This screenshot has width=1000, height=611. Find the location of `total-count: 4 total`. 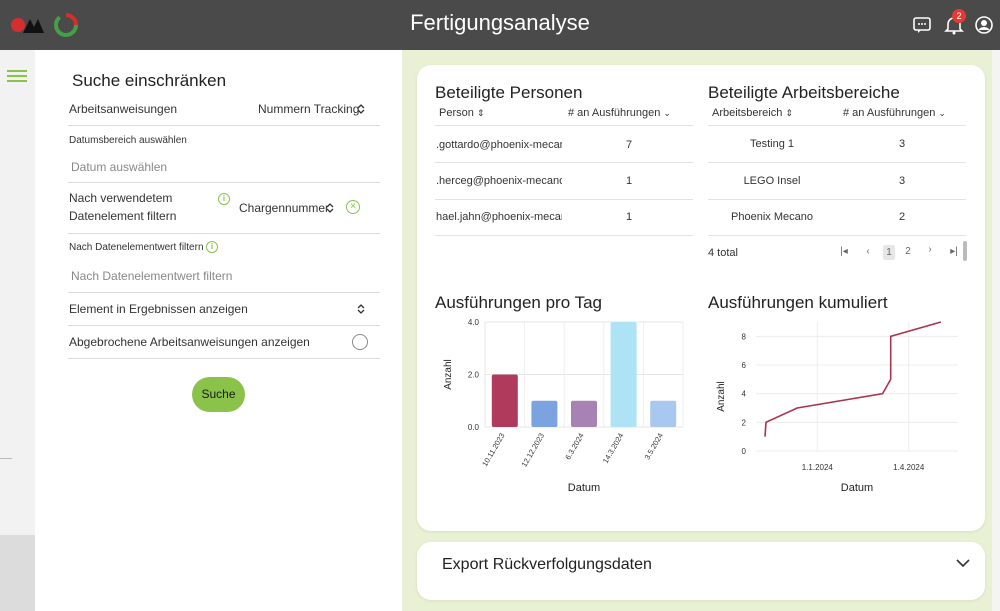

total-count: 4 total is located at coordinates (723, 253).